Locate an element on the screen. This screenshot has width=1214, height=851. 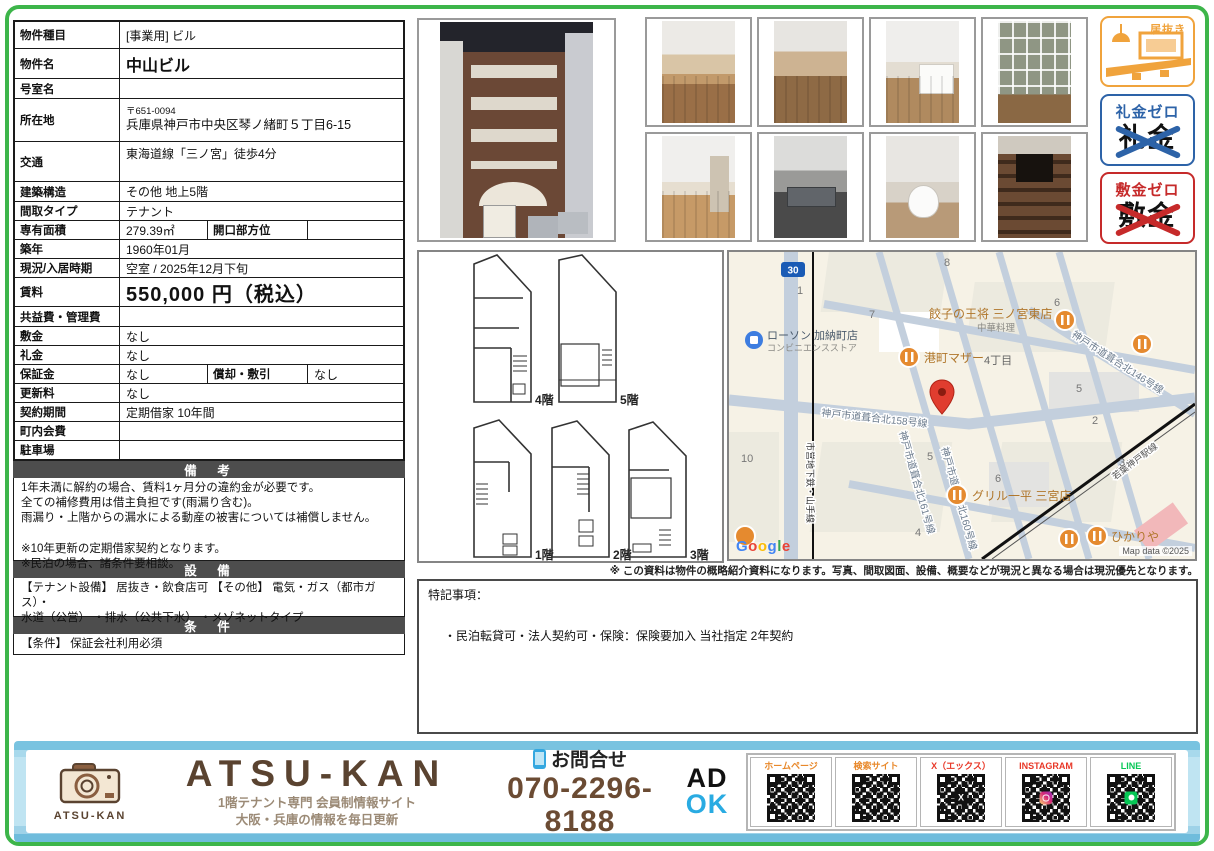
address: 兵庫県神戸市中央区琴ノ緒町５丁目6-15 is located at coordinates (239, 124).